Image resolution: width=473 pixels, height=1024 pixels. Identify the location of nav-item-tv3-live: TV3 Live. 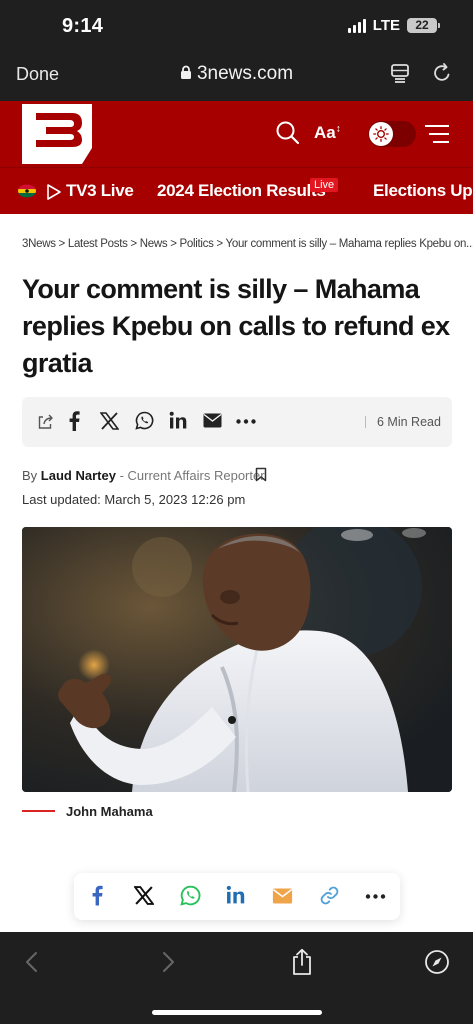
(100, 191).